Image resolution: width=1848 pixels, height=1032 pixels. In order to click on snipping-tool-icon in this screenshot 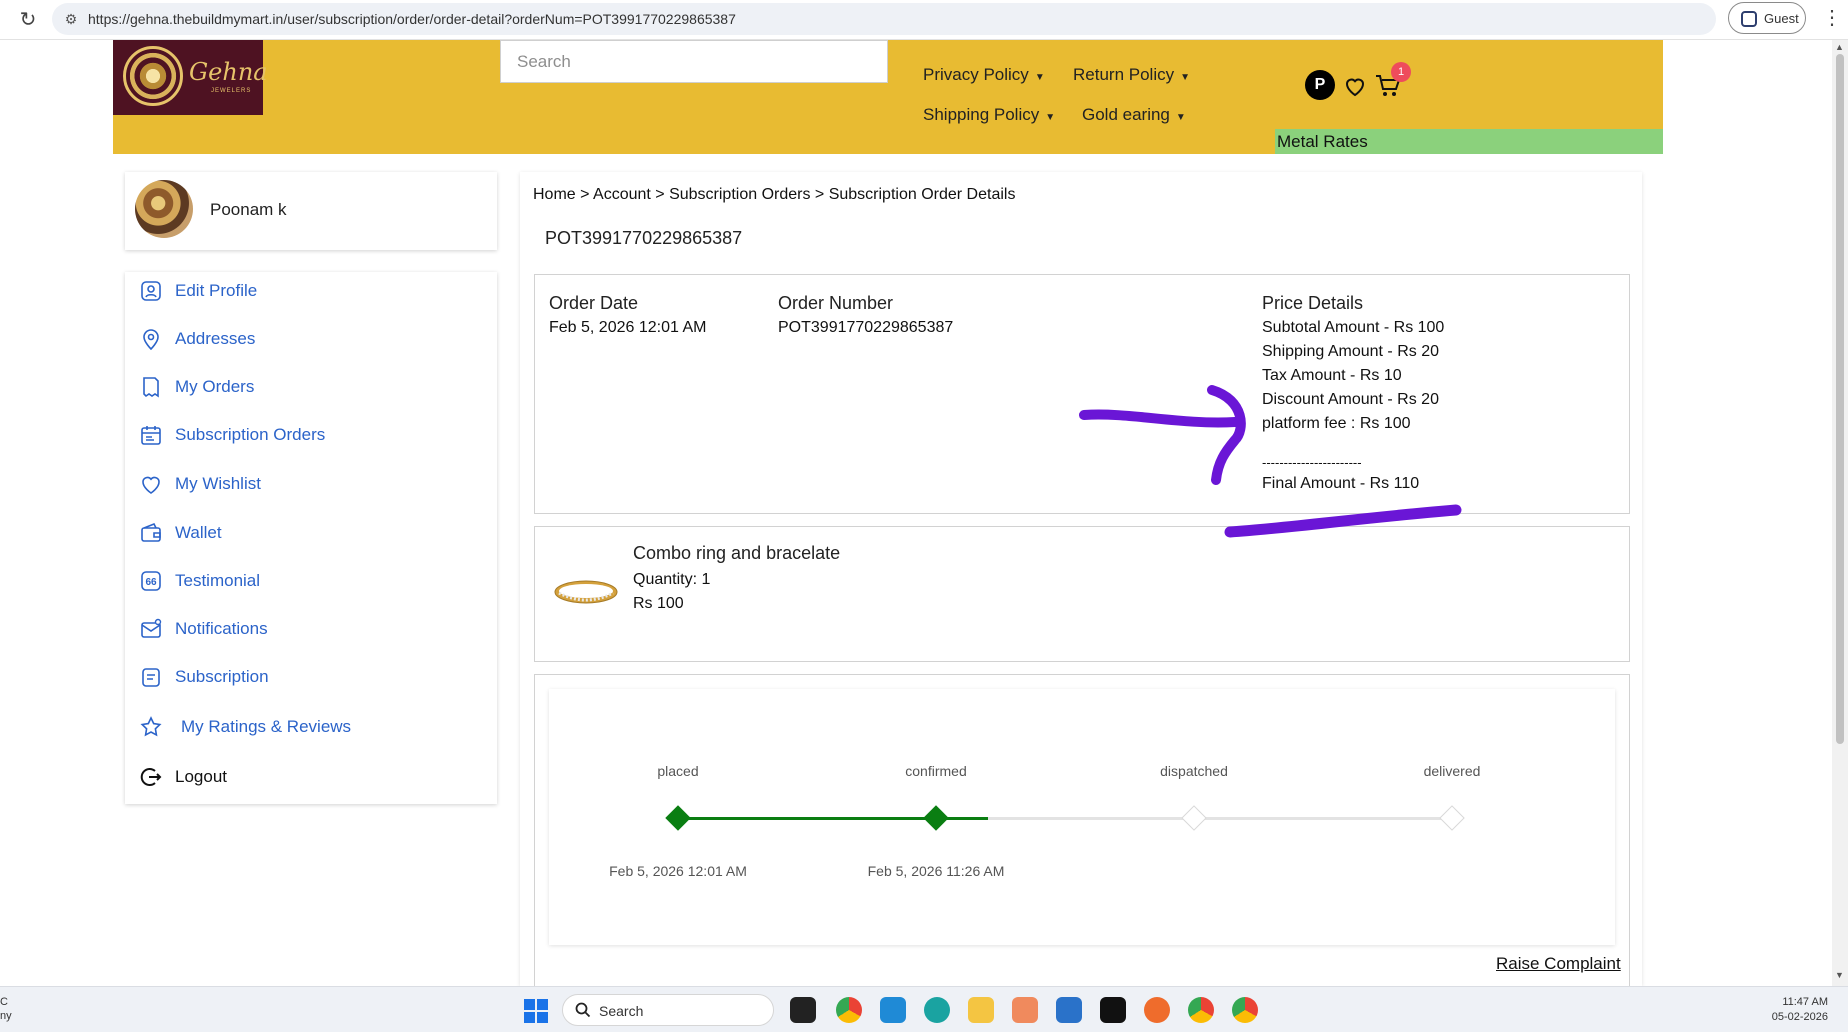, I will do `click(1025, 1010)`.